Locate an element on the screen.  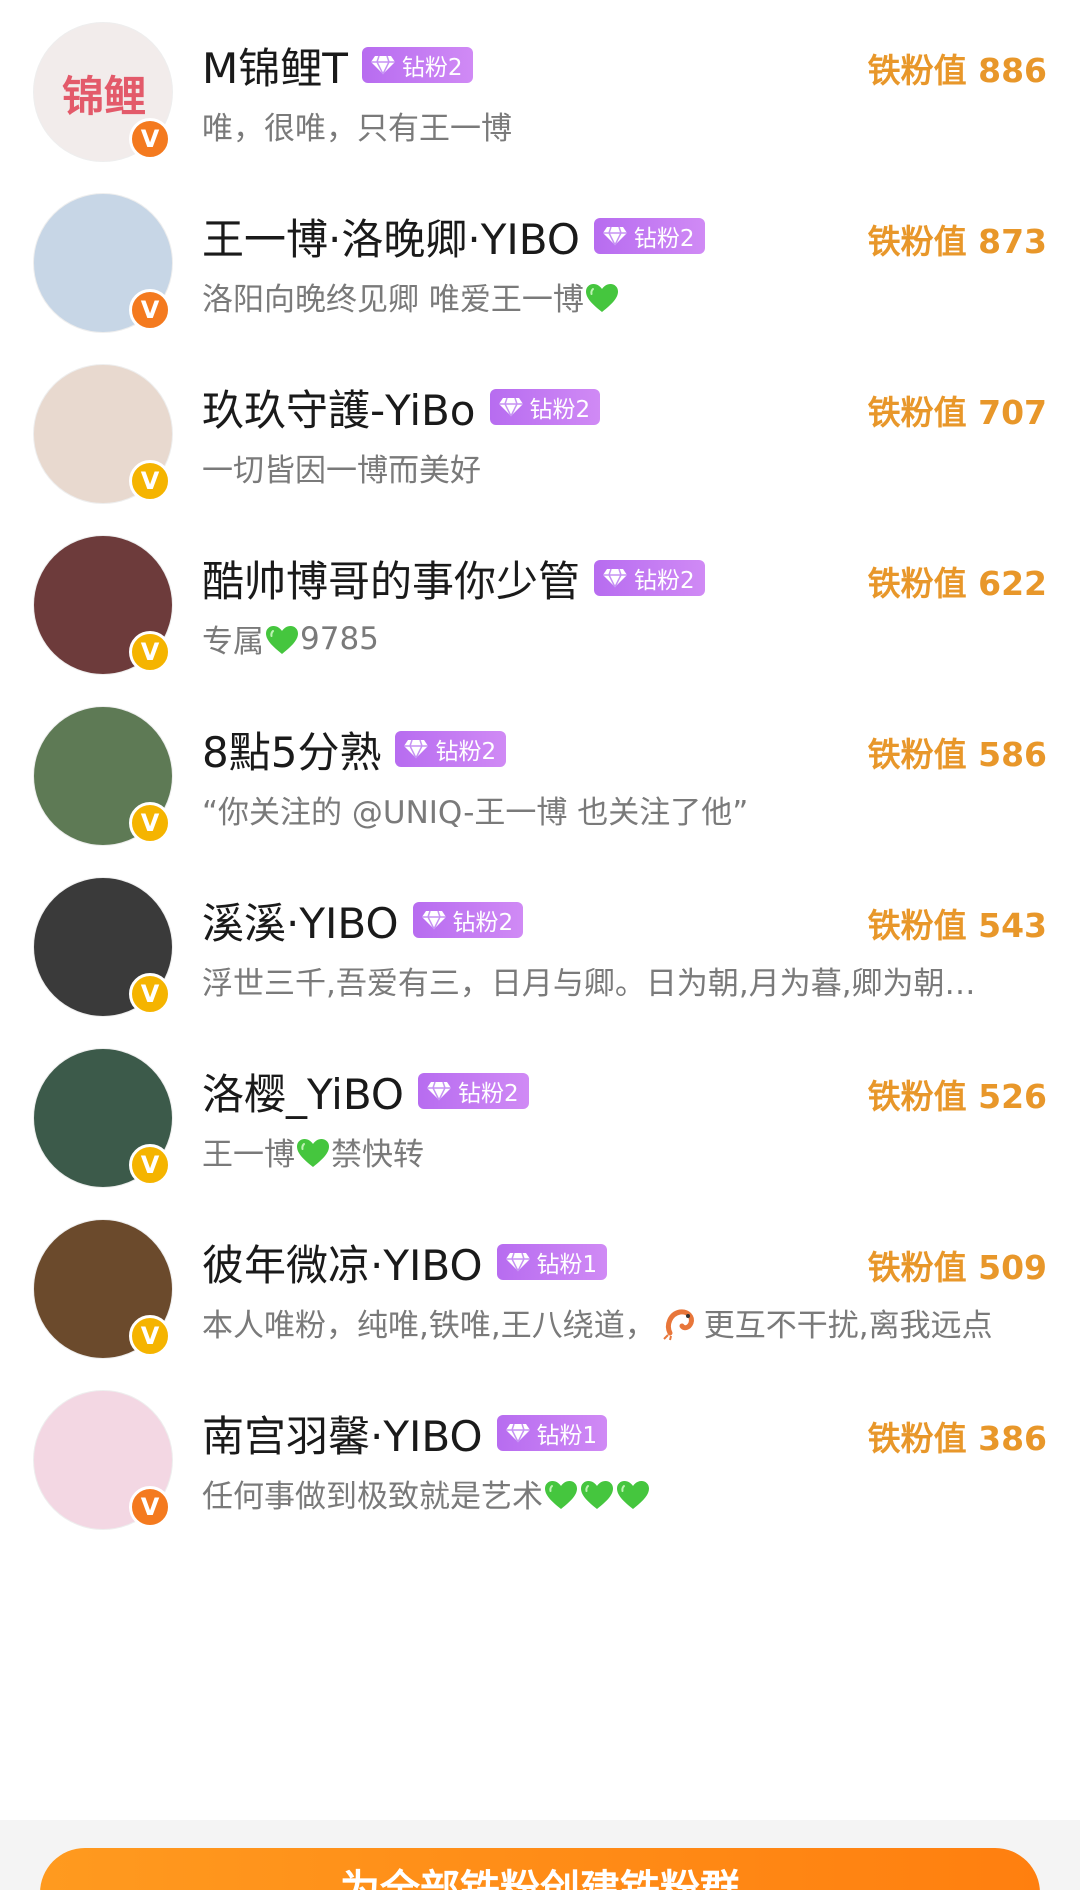
fan-bio: 一切皆因一博而美好 is located at coordinates (624, 467).